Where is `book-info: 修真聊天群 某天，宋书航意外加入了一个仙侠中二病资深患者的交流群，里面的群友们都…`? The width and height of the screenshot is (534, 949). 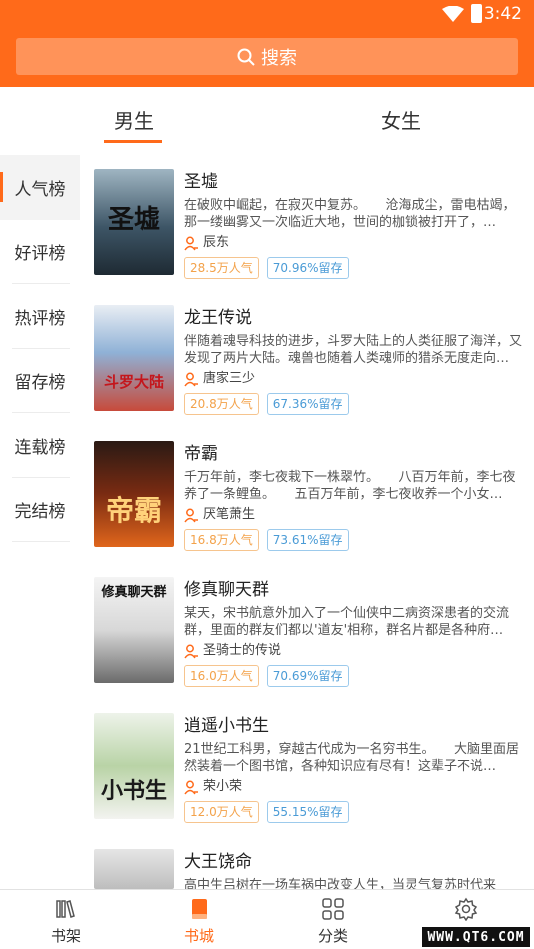
book-info: 修真聊天群 某天，宋书航意外加入了一个仙侠中二病资深患者的交流群，里面的群友们都… is located at coordinates (355, 632).